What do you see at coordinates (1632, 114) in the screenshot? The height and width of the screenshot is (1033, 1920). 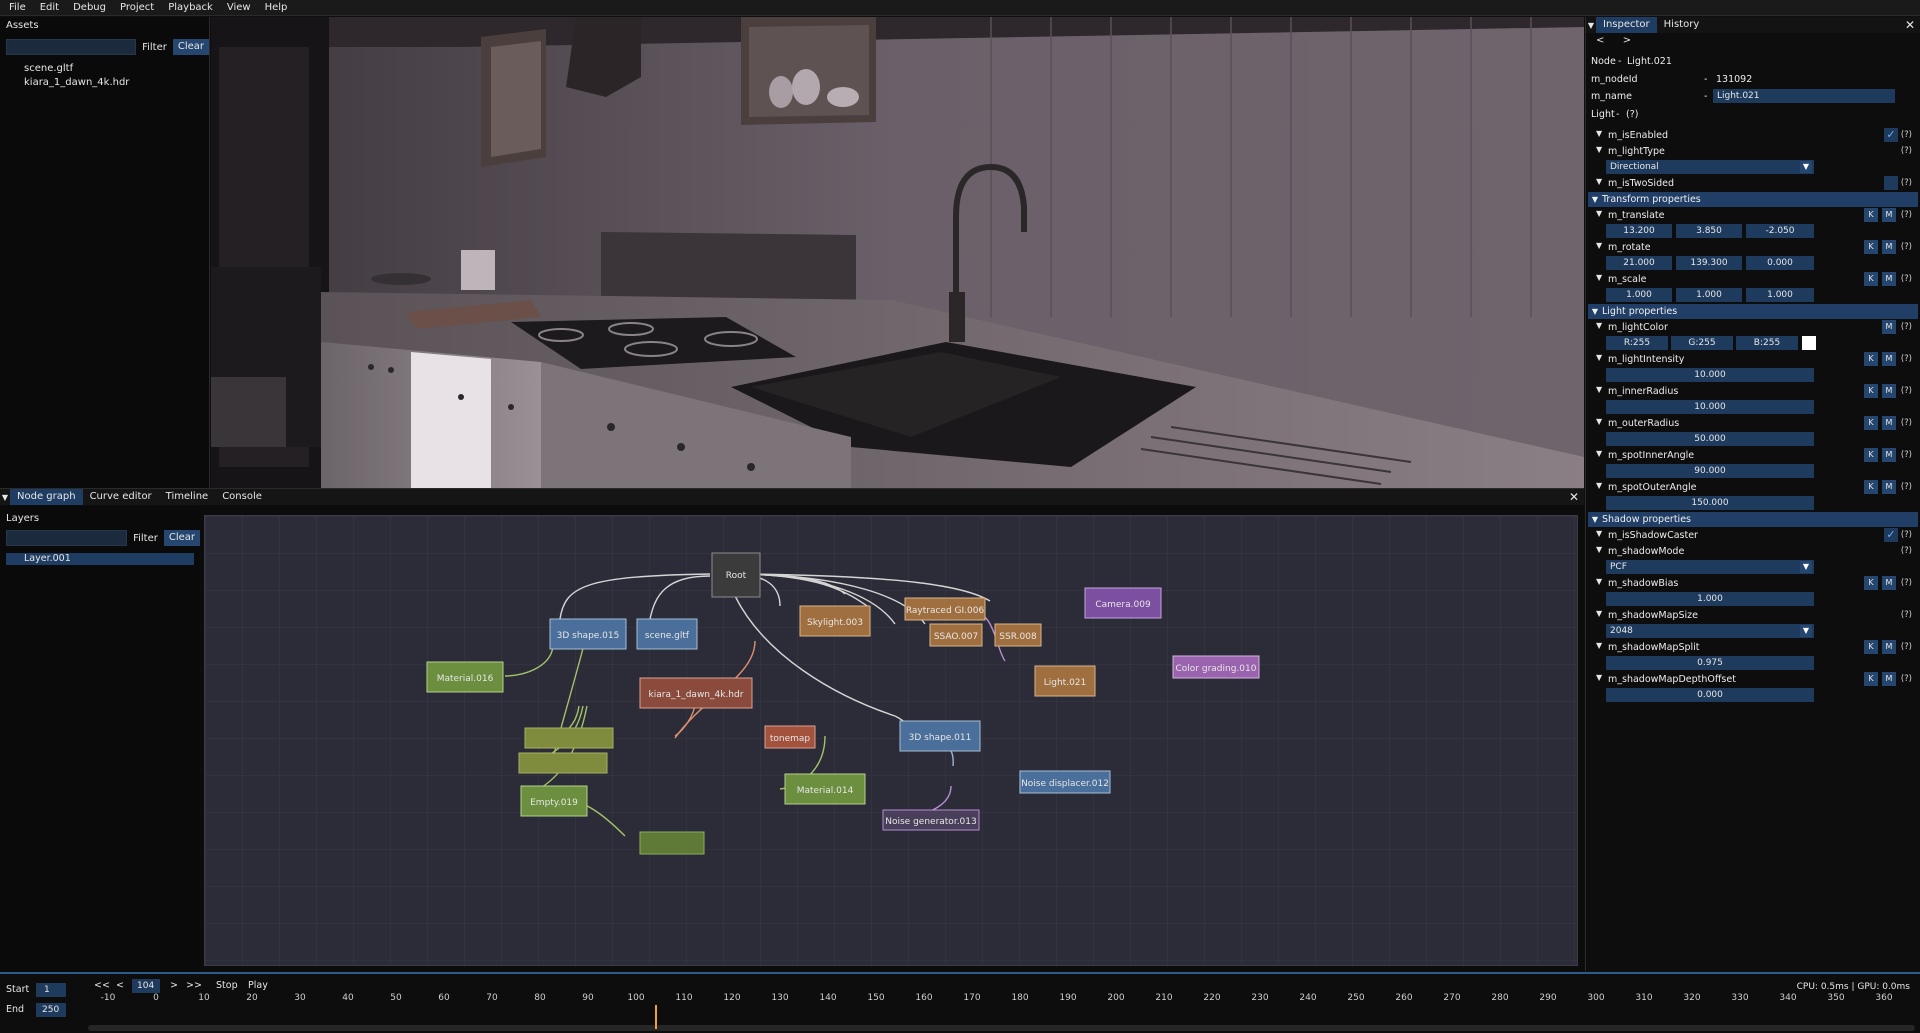 I see `light-header-help: (?)` at bounding box center [1632, 114].